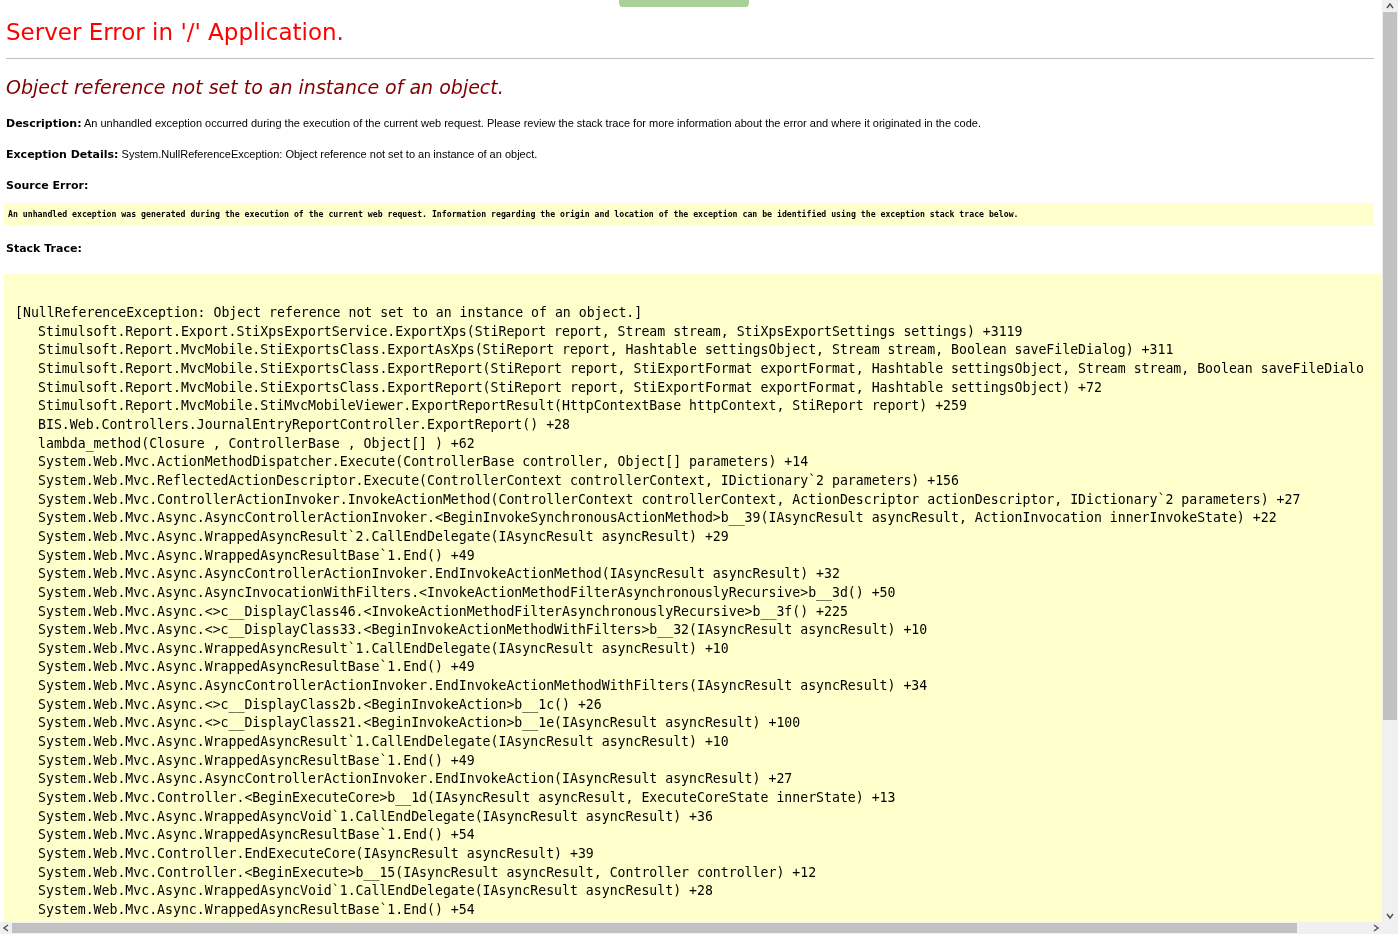 This screenshot has height=934, width=1398. What do you see at coordinates (6, 928) in the screenshot?
I see `scroll-left-icon` at bounding box center [6, 928].